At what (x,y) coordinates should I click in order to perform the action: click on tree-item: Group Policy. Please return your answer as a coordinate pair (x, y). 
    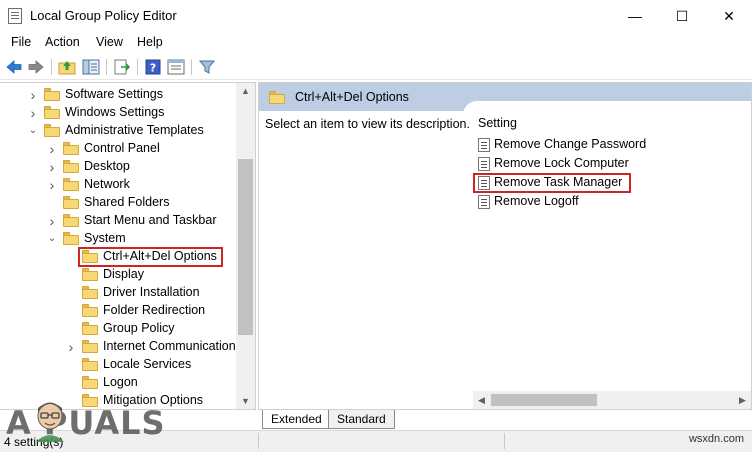
    Looking at the image, I should click on (118, 329).